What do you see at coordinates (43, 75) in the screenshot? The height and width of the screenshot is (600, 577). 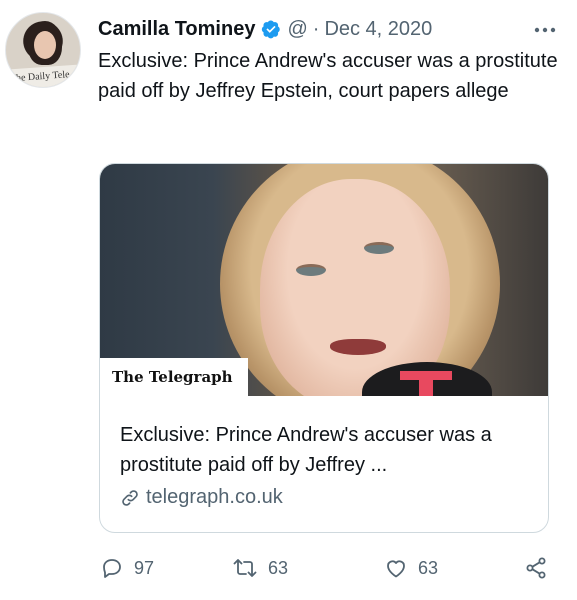 I see `avatar-newspaper: The Daily Tele` at bounding box center [43, 75].